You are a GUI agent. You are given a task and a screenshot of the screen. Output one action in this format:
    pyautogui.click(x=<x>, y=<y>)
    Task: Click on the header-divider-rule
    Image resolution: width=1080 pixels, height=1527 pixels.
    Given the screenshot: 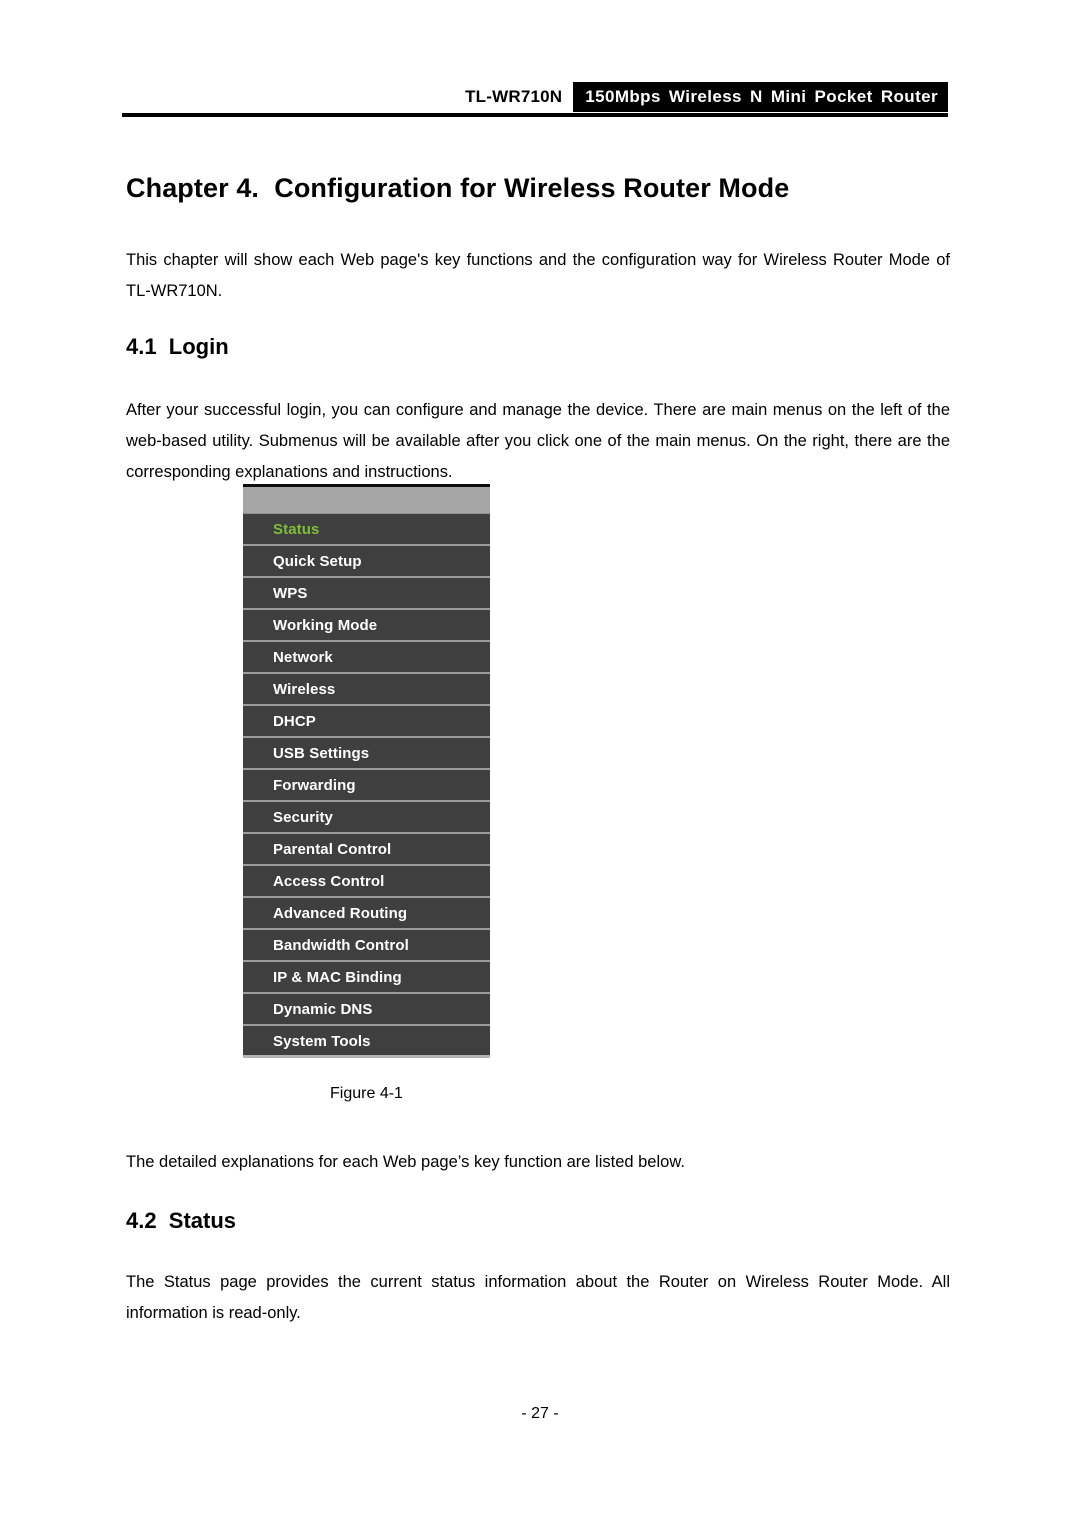 What is the action you would take?
    pyautogui.click(x=535, y=115)
    